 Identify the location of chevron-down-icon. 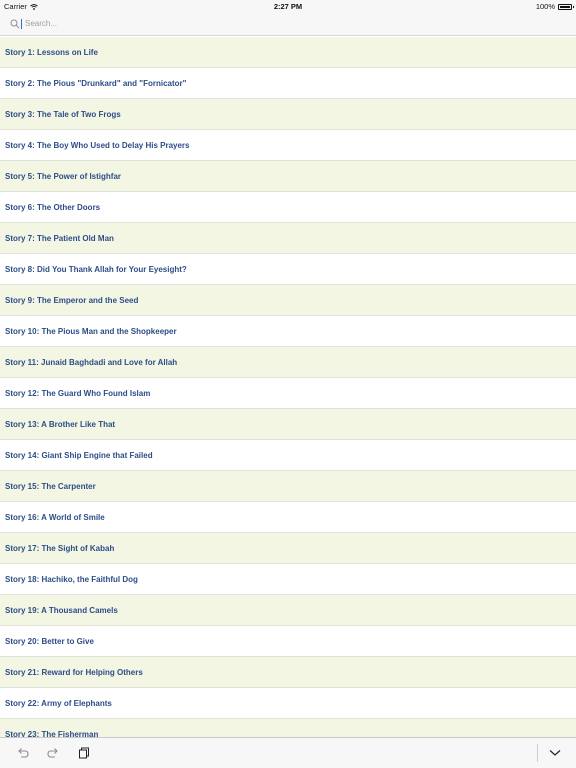
(555, 753).